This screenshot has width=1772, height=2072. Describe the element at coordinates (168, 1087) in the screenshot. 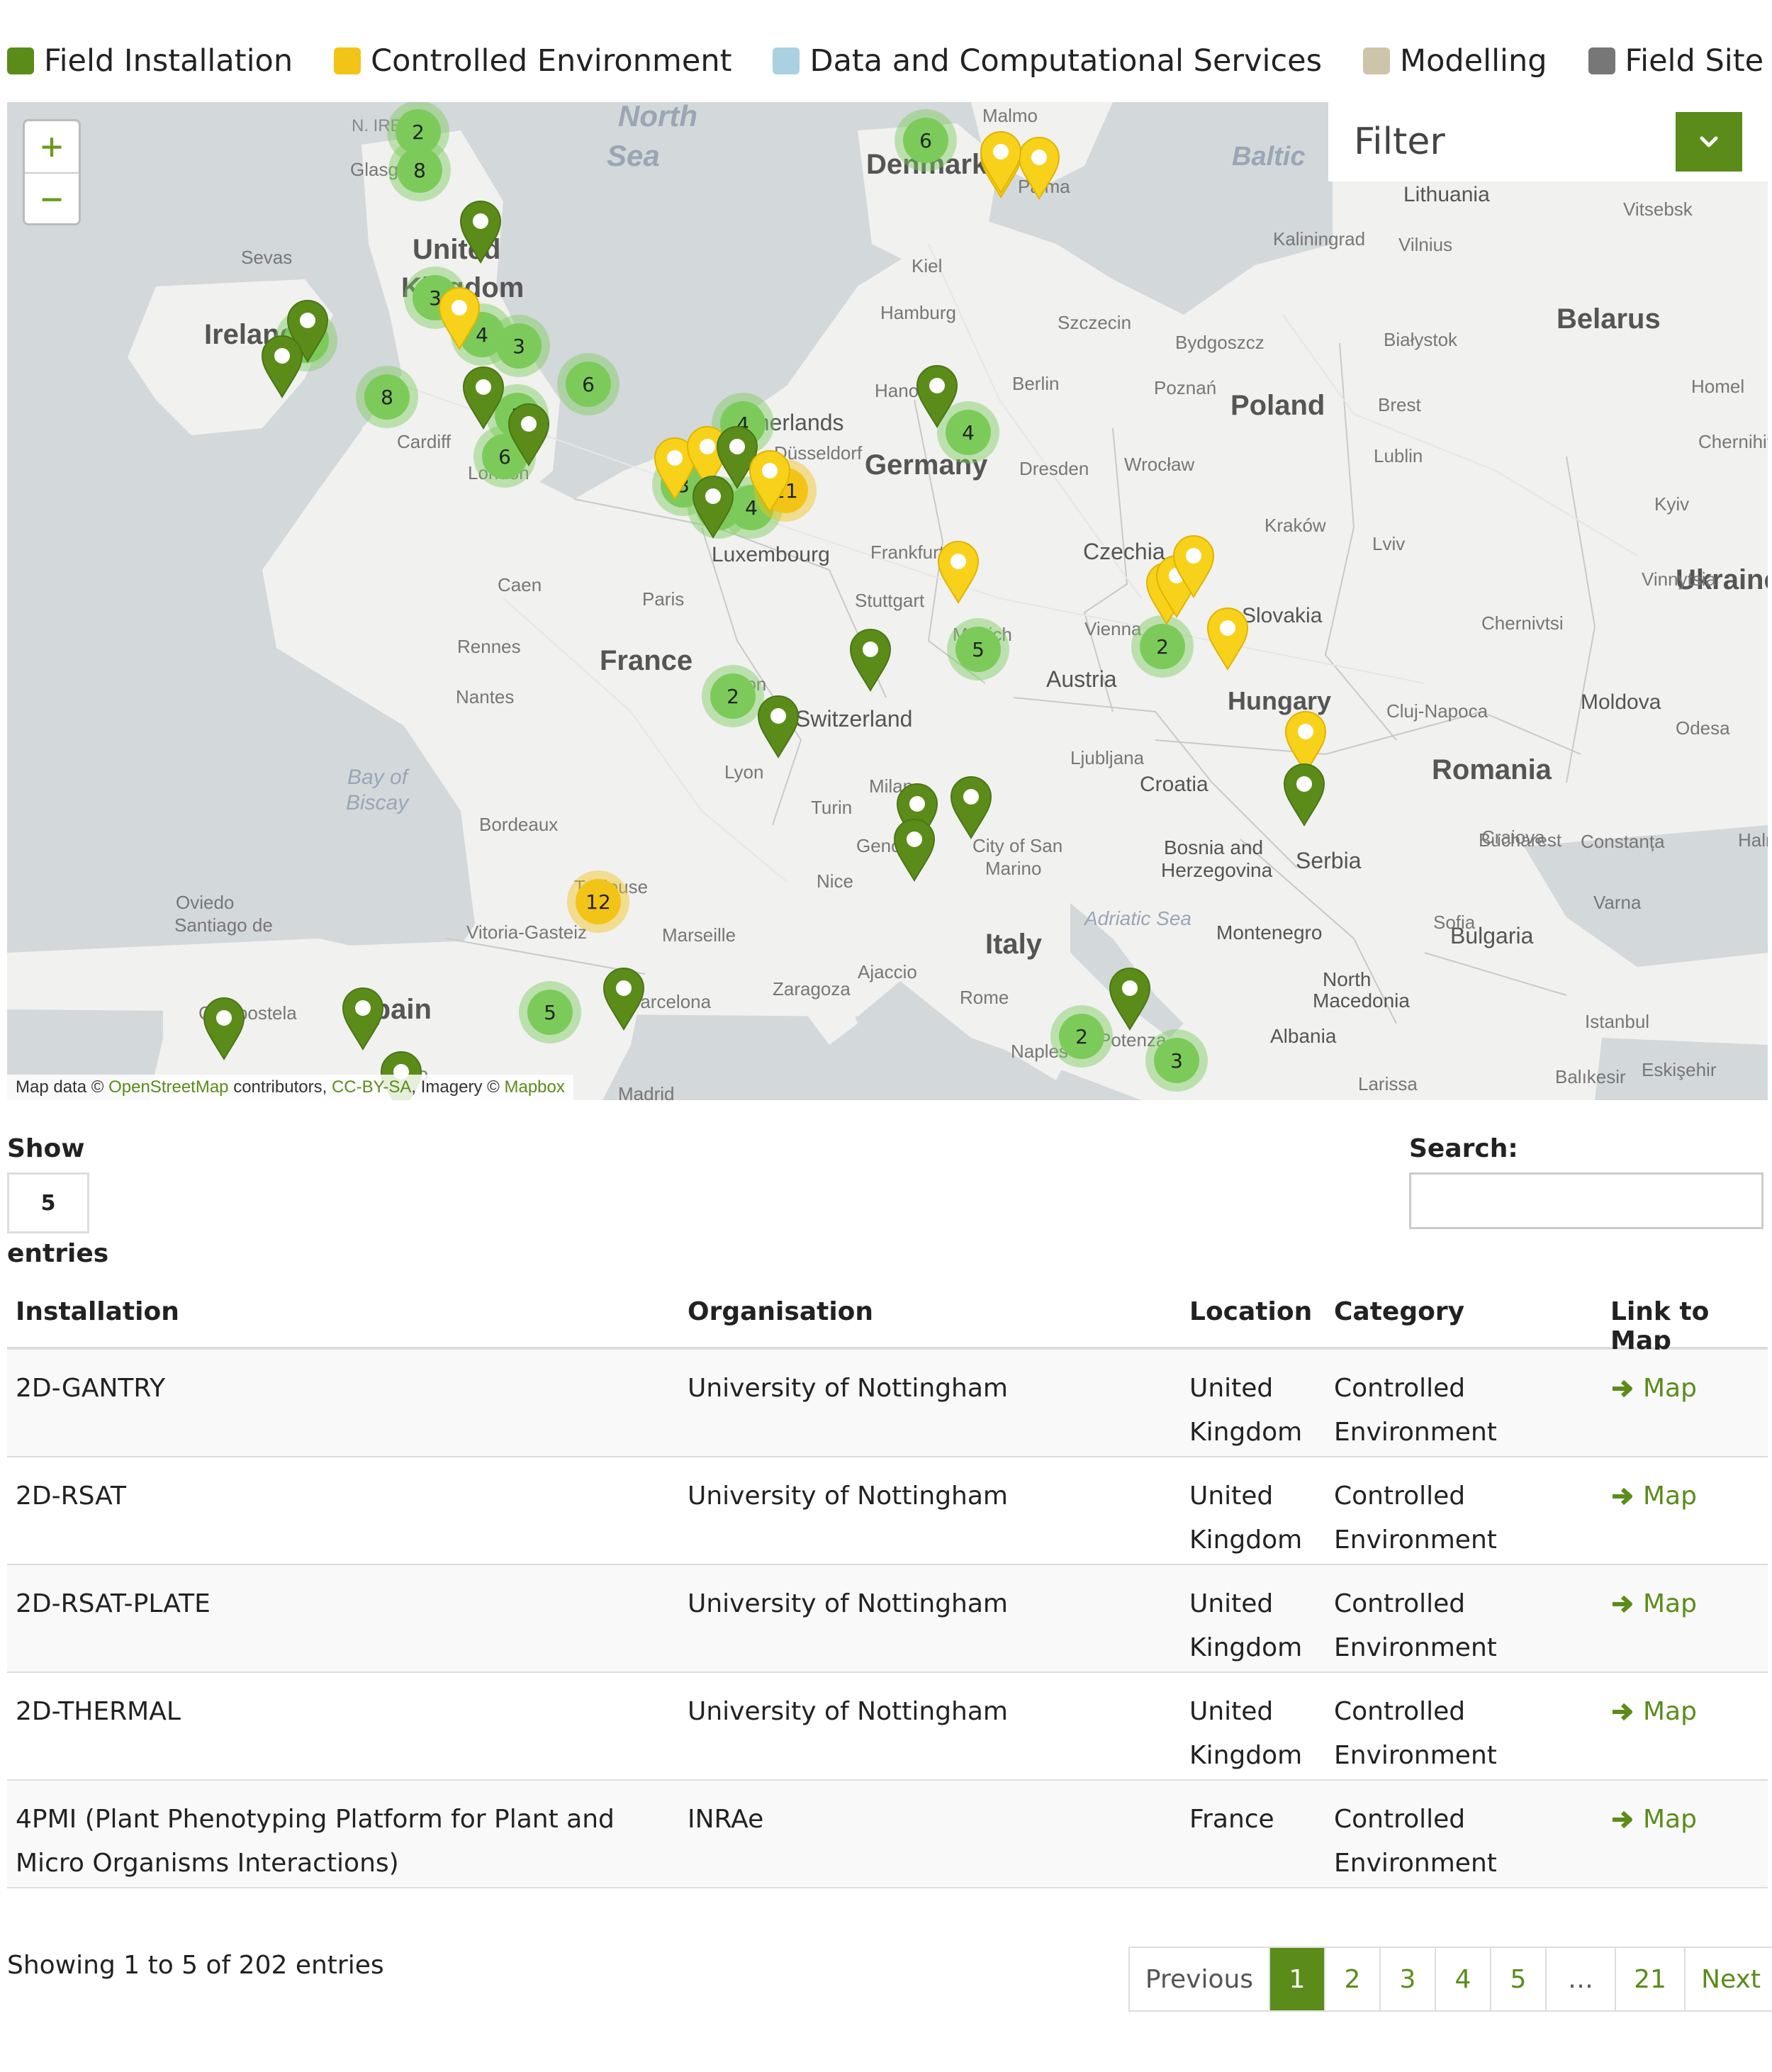

I see `openstreetmap-link: OpenStreetMap` at that location.